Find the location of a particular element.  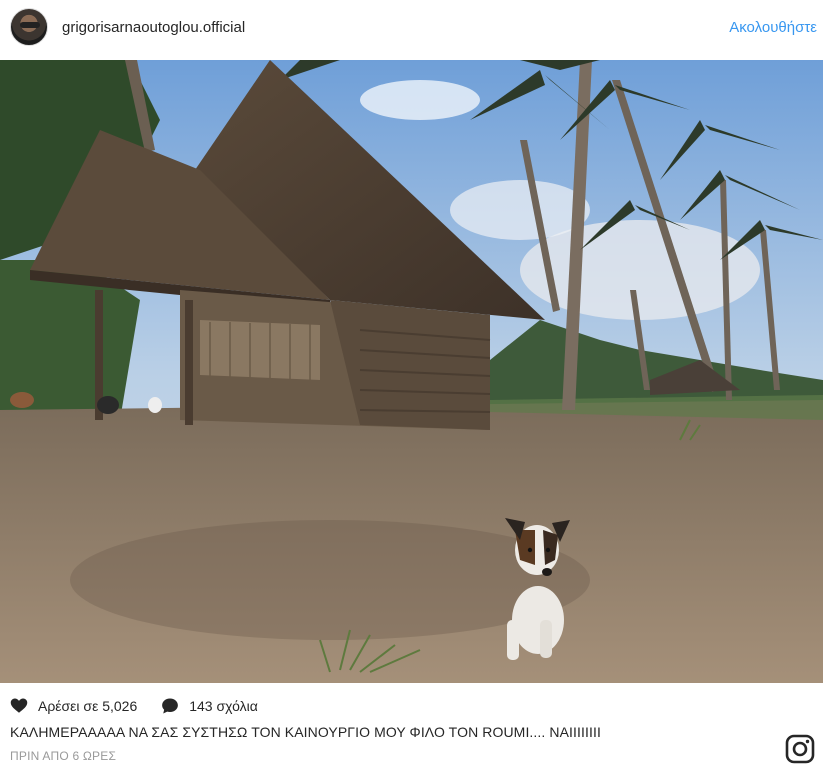

heart-icon is located at coordinates (19, 706).